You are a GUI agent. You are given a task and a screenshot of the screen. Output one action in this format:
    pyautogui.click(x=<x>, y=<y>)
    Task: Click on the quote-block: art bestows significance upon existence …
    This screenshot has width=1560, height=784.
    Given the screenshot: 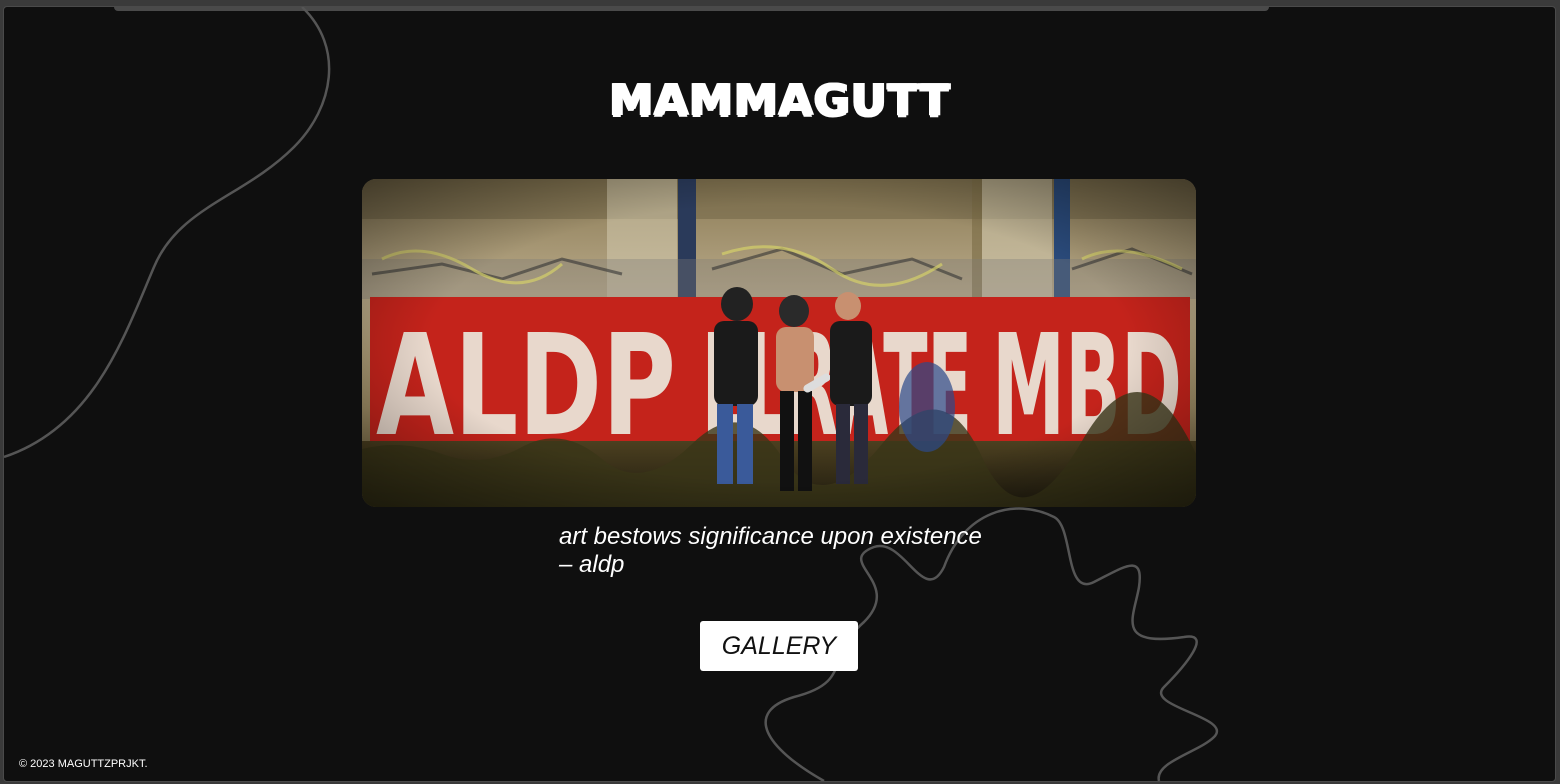 What is the action you would take?
    pyautogui.click(x=770, y=551)
    